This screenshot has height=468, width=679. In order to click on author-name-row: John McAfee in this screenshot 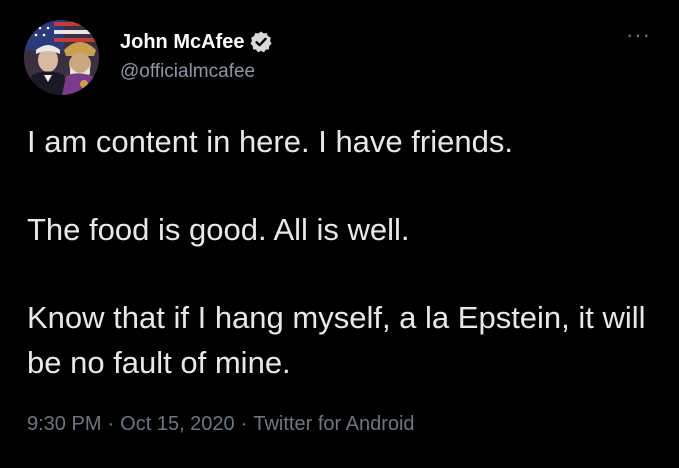, I will do `click(196, 42)`.